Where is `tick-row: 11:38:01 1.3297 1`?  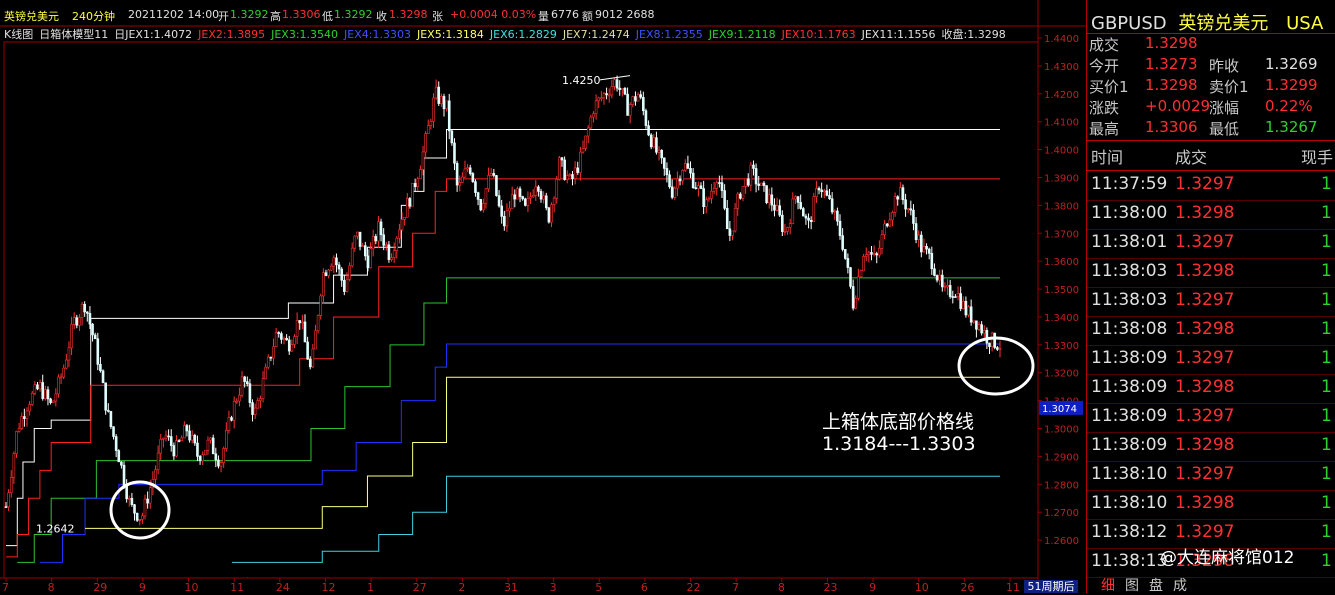
tick-row: 11:38:01 1.3297 1 is located at coordinates (1211, 244).